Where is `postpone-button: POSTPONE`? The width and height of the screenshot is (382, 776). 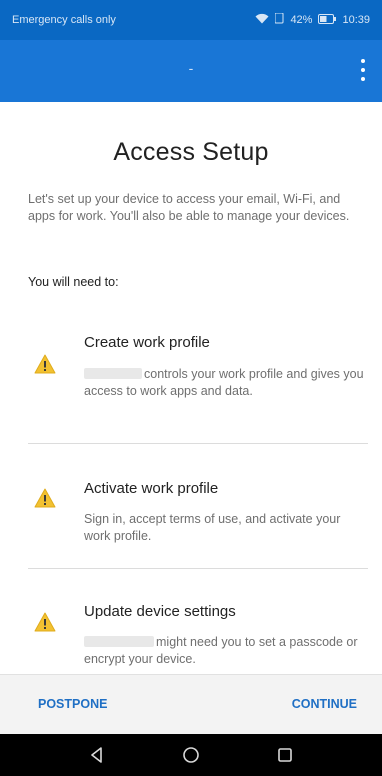
postpone-button: POSTPONE is located at coordinates (72, 704).